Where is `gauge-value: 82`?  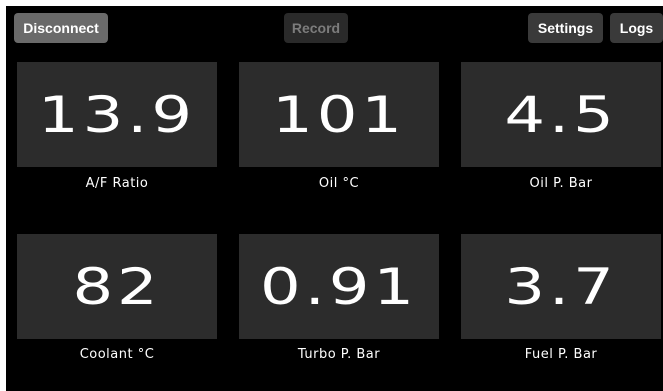
gauge-value: 82 is located at coordinates (117, 286).